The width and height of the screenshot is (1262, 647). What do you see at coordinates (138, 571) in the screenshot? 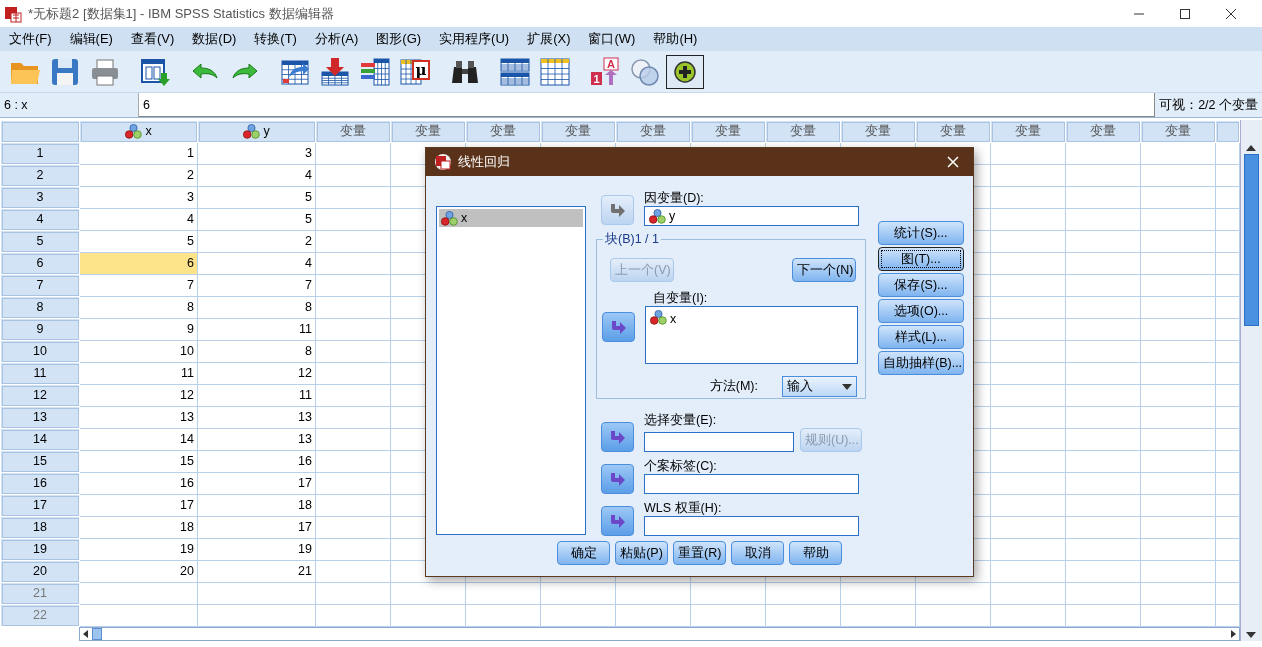
I see `table-cell: 20` at bounding box center [138, 571].